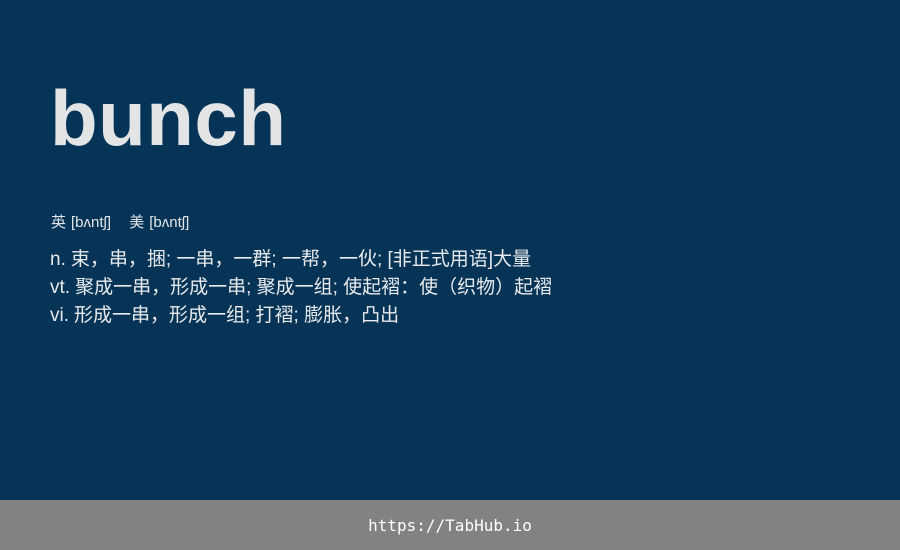  Describe the element at coordinates (137, 222) in the screenshot. I see `phonetic-us-label: 美` at that location.